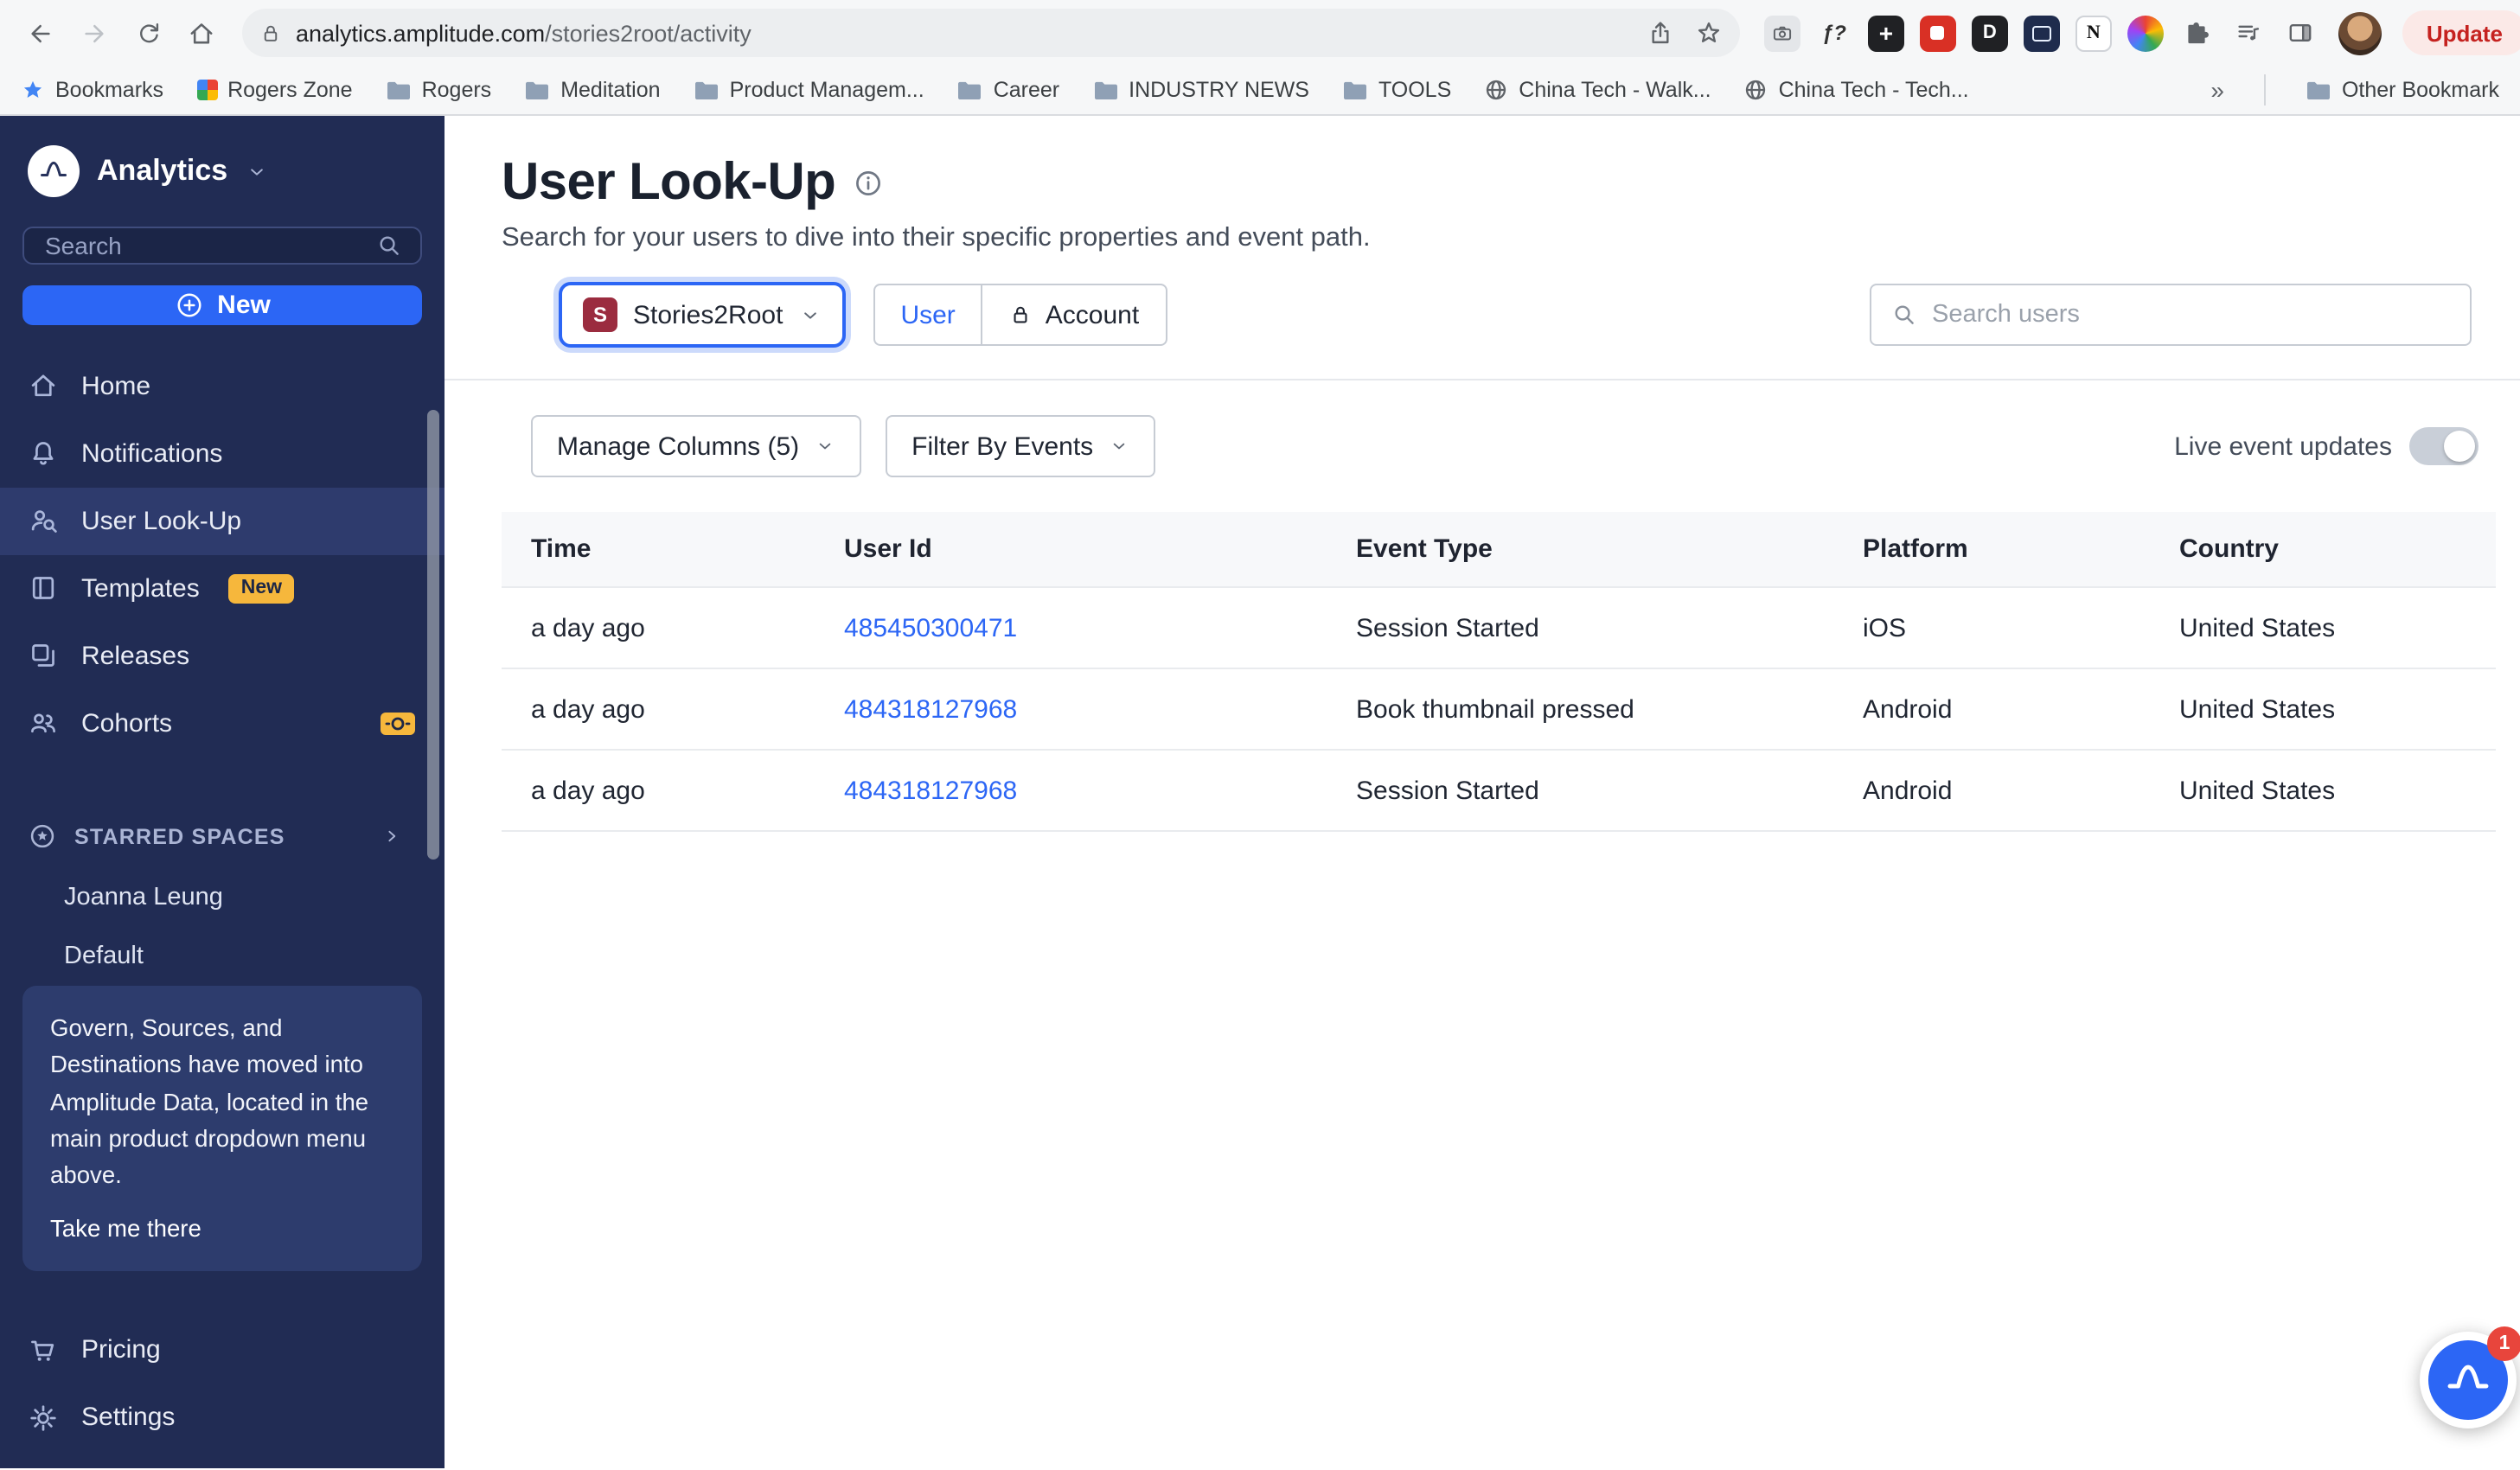 The height and width of the screenshot is (1470, 2520). Describe the element at coordinates (1448, 627) in the screenshot. I see `cell-event-type: Session Started` at that location.